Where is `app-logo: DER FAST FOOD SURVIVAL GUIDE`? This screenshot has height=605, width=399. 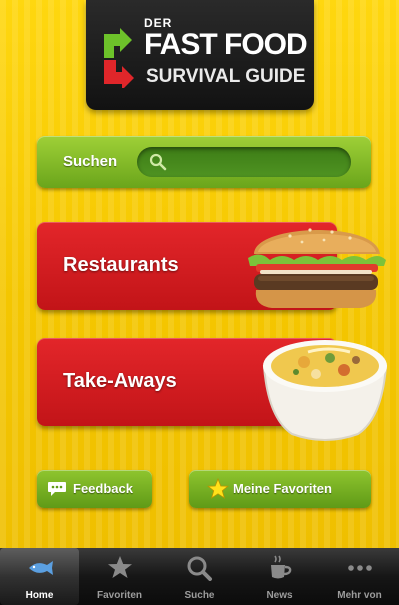 app-logo: DER FAST FOOD SURVIVAL GUIDE is located at coordinates (200, 55).